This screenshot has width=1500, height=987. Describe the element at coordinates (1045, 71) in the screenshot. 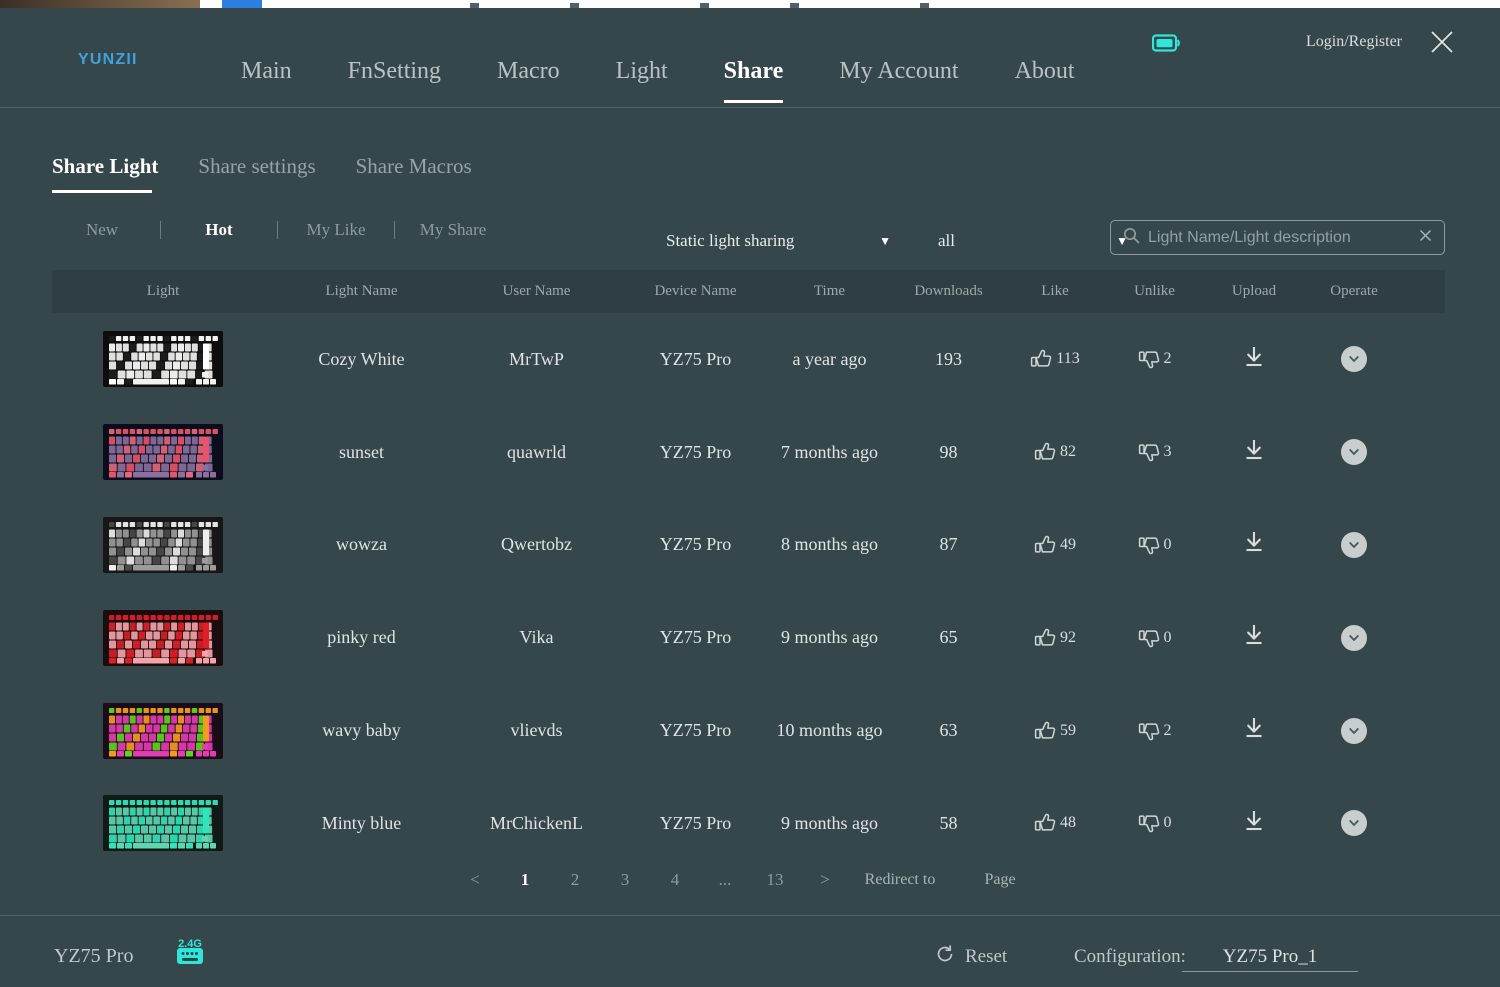

I see `nav-item-about: About` at that location.